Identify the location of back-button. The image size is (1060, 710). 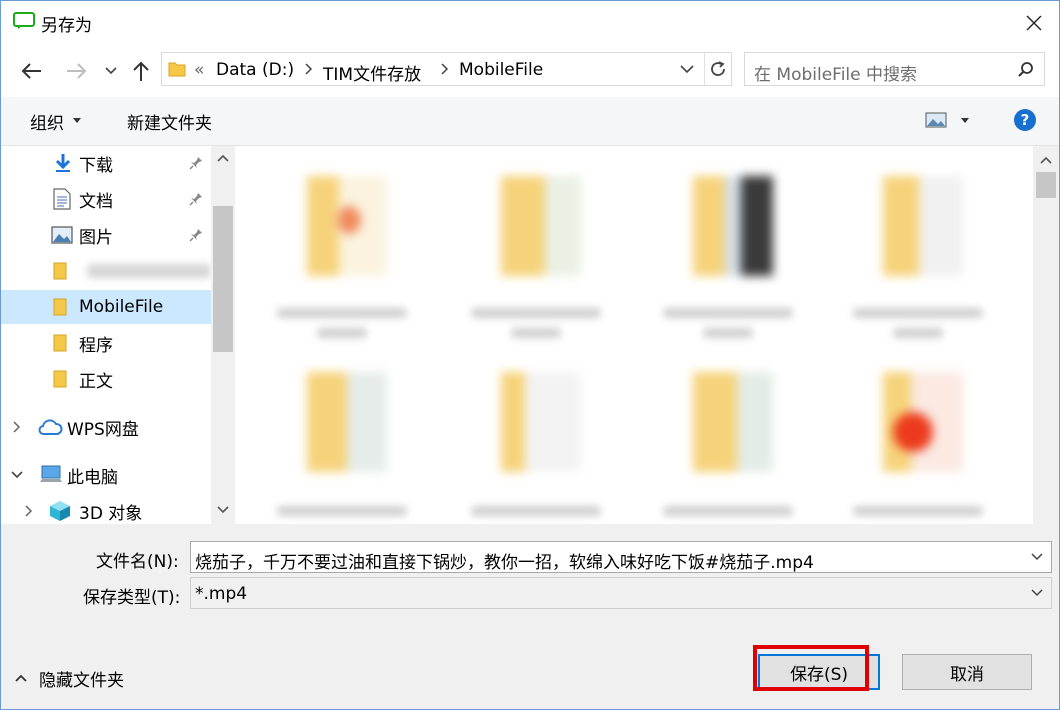
(31, 71).